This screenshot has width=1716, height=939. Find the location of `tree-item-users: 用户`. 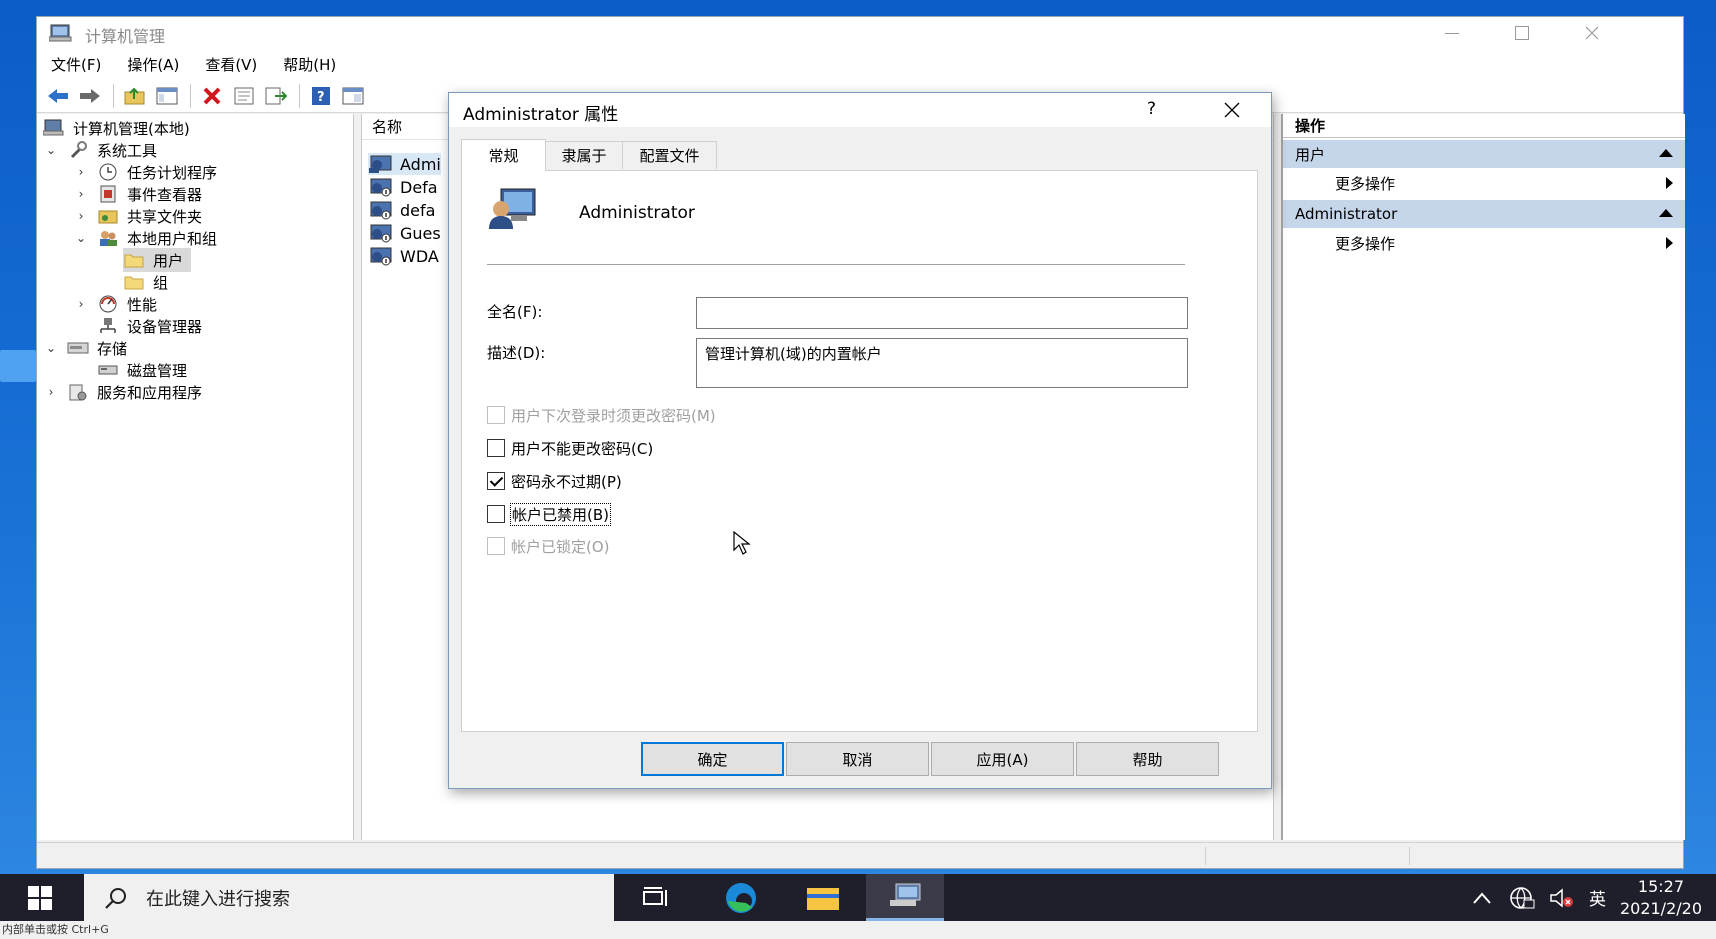

tree-item-users: 用户 is located at coordinates (157, 260).